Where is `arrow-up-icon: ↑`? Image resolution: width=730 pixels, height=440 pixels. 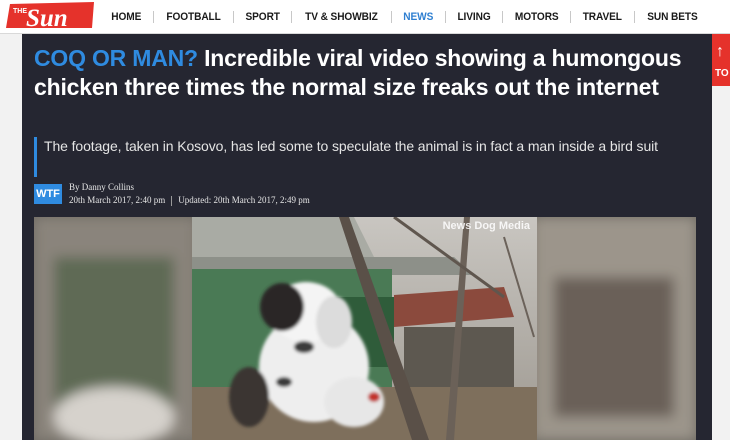 arrow-up-icon: ↑ is located at coordinates (720, 51).